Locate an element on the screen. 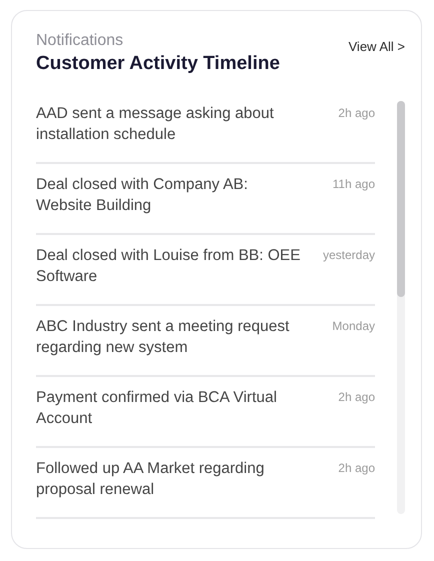 This screenshot has width=434, height=561. notification-time: yesterday is located at coordinates (348, 255).